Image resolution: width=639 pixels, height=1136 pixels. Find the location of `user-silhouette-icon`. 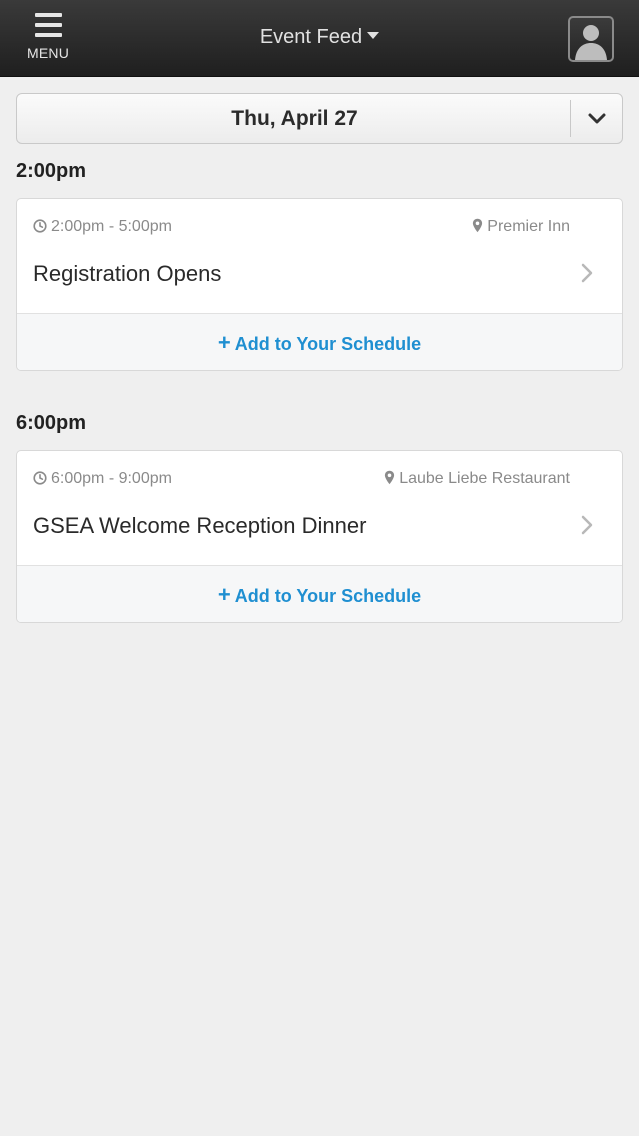

user-silhouette-icon is located at coordinates (591, 42).